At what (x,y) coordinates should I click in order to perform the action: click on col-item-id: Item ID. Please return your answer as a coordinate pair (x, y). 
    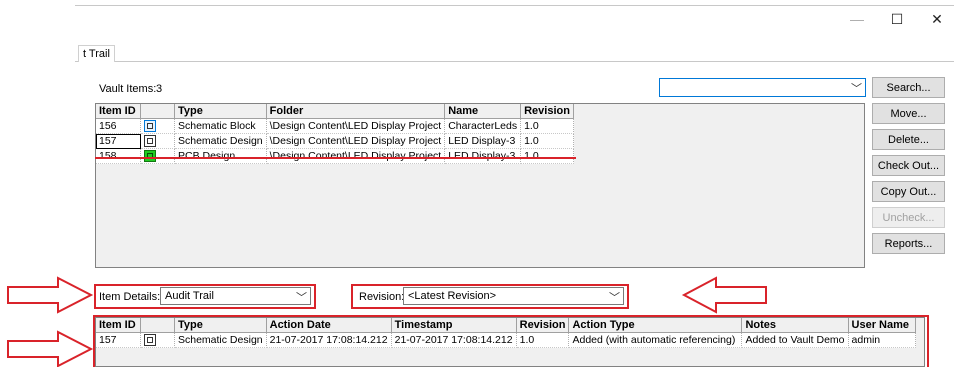
    Looking at the image, I should click on (118, 111).